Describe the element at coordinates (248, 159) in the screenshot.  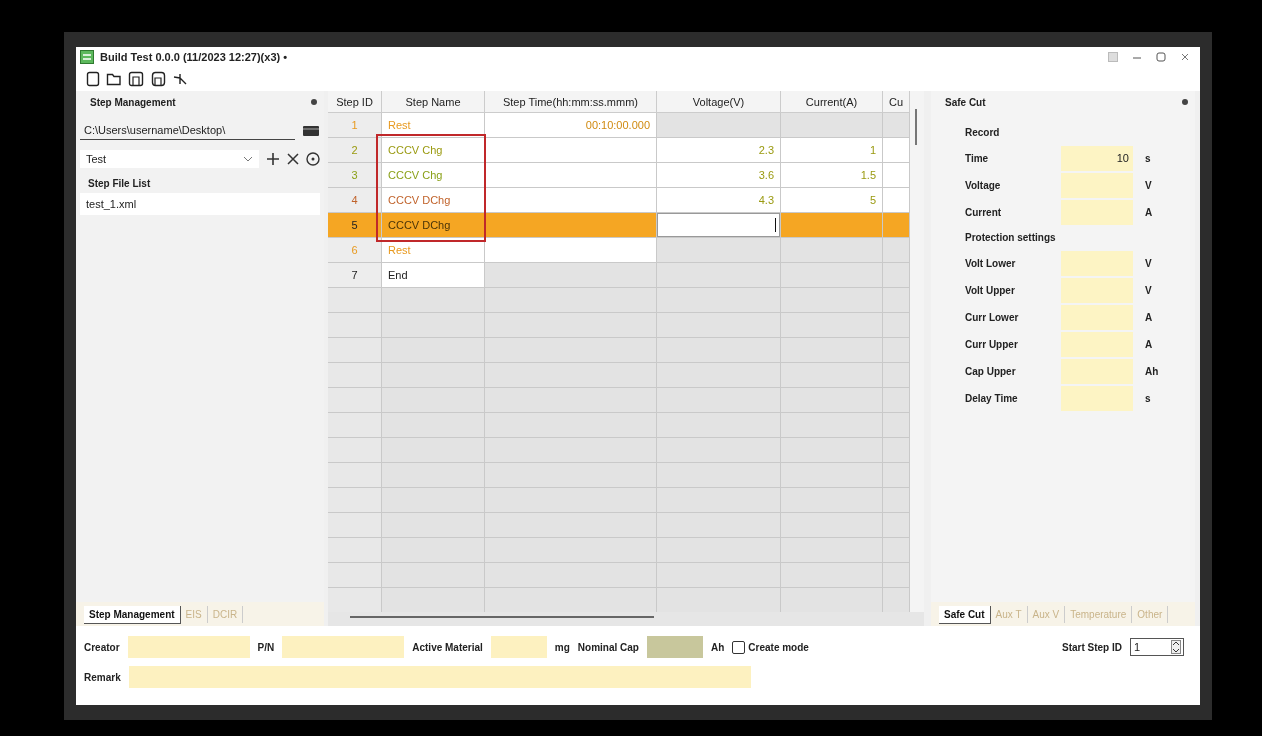
I see `caret-icon` at that location.